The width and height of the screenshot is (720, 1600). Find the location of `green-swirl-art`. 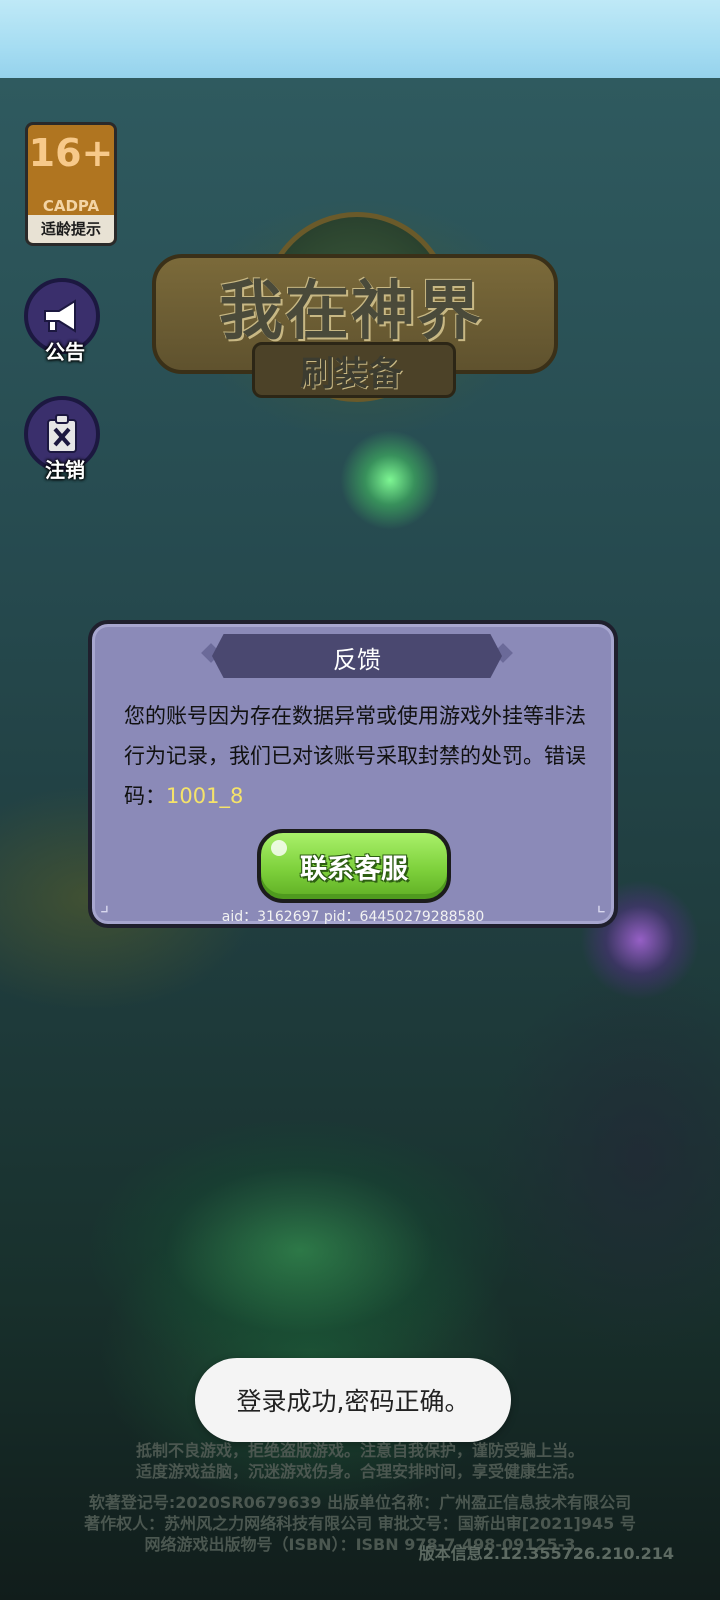

green-swirl-art is located at coordinates (300, 1250).